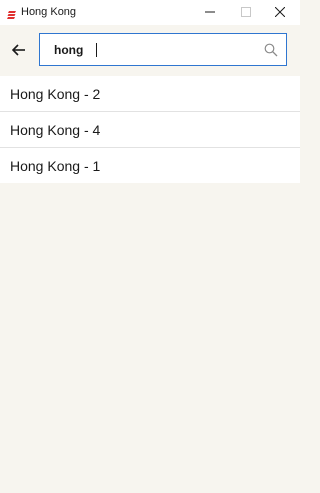  I want to click on search-input, so click(149, 49).